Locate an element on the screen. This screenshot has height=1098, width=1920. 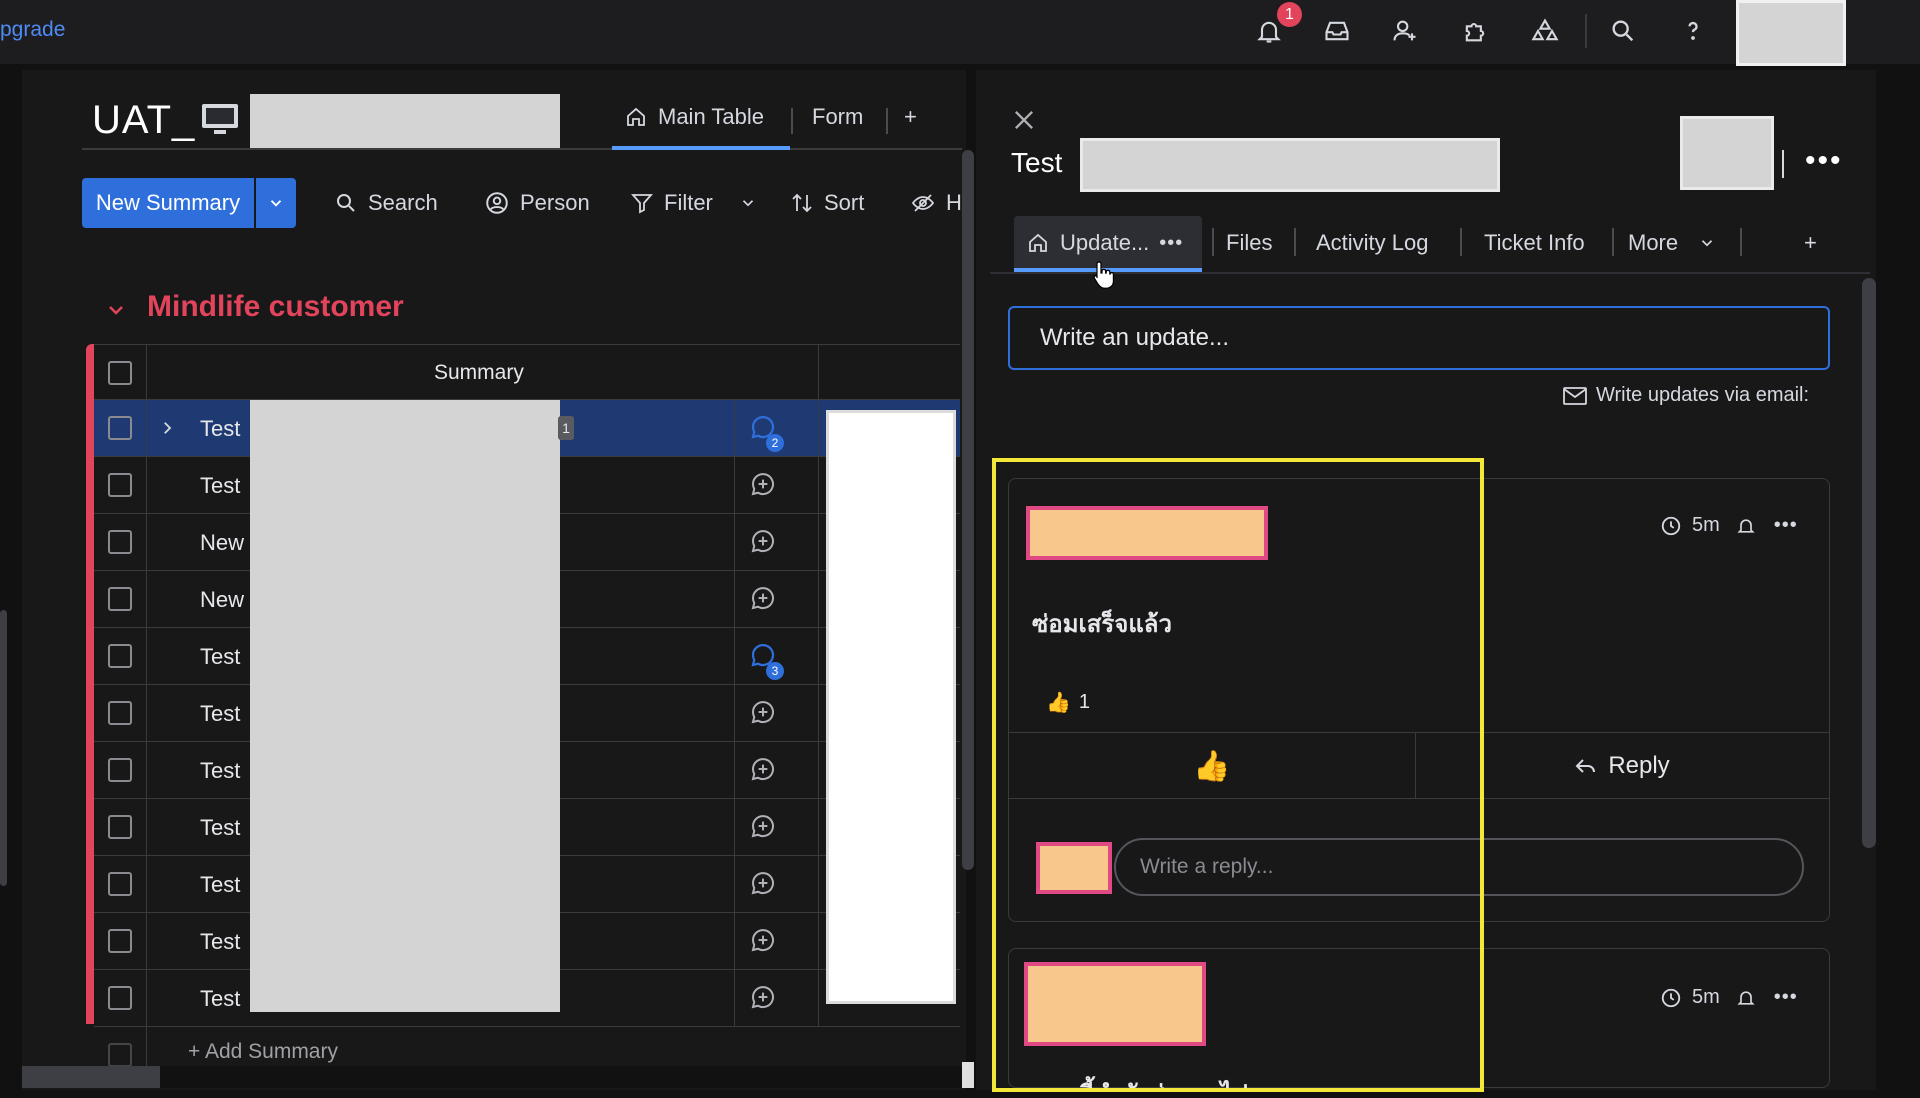
panel-vertical-scrollbar is located at coordinates (1869, 563).